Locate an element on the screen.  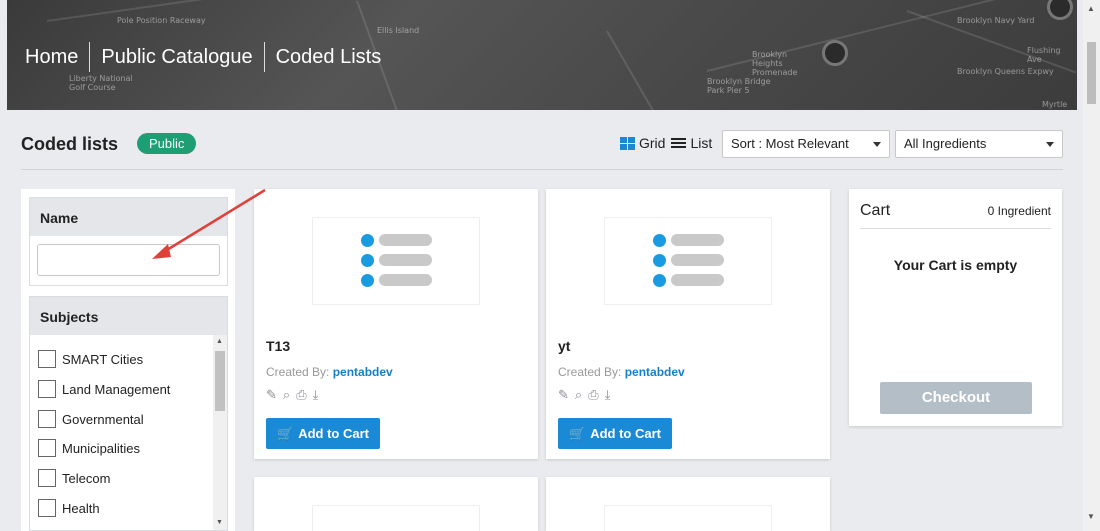
sort-select: Sort : Most Relevant is located at coordinates (806, 144).